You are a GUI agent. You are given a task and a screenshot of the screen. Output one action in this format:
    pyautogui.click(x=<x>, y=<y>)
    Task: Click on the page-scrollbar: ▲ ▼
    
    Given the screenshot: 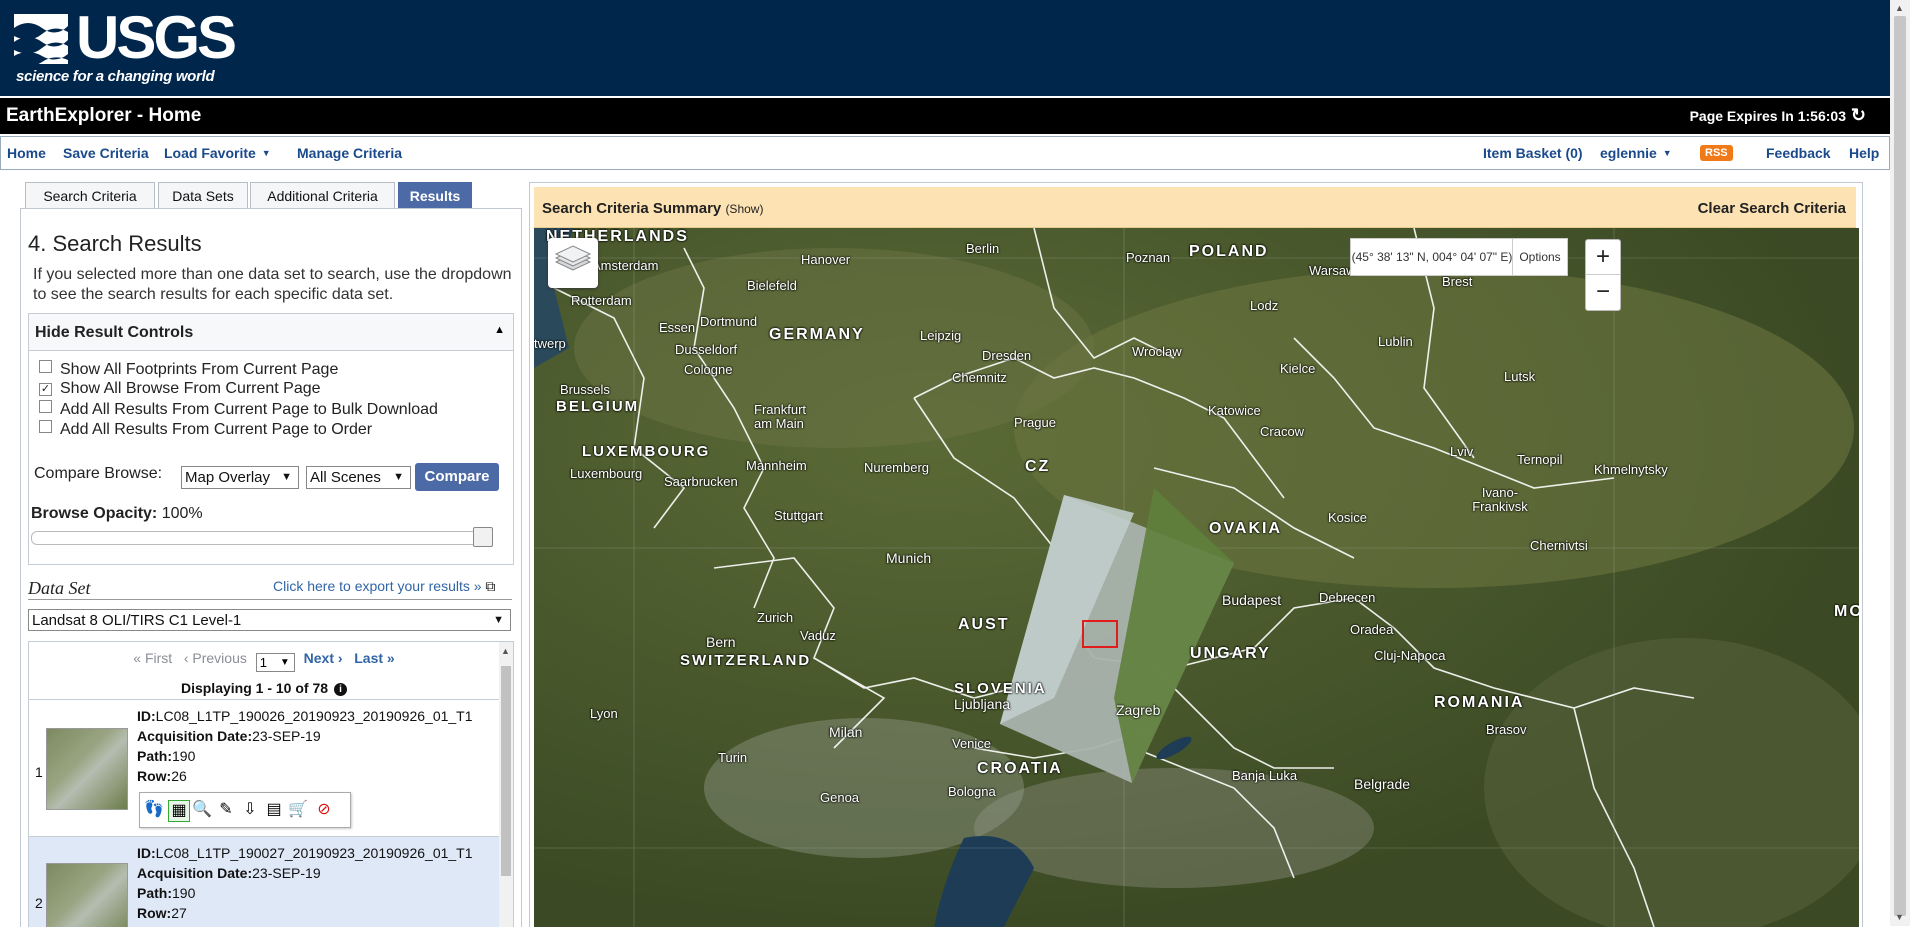 What is the action you would take?
    pyautogui.click(x=1900, y=463)
    